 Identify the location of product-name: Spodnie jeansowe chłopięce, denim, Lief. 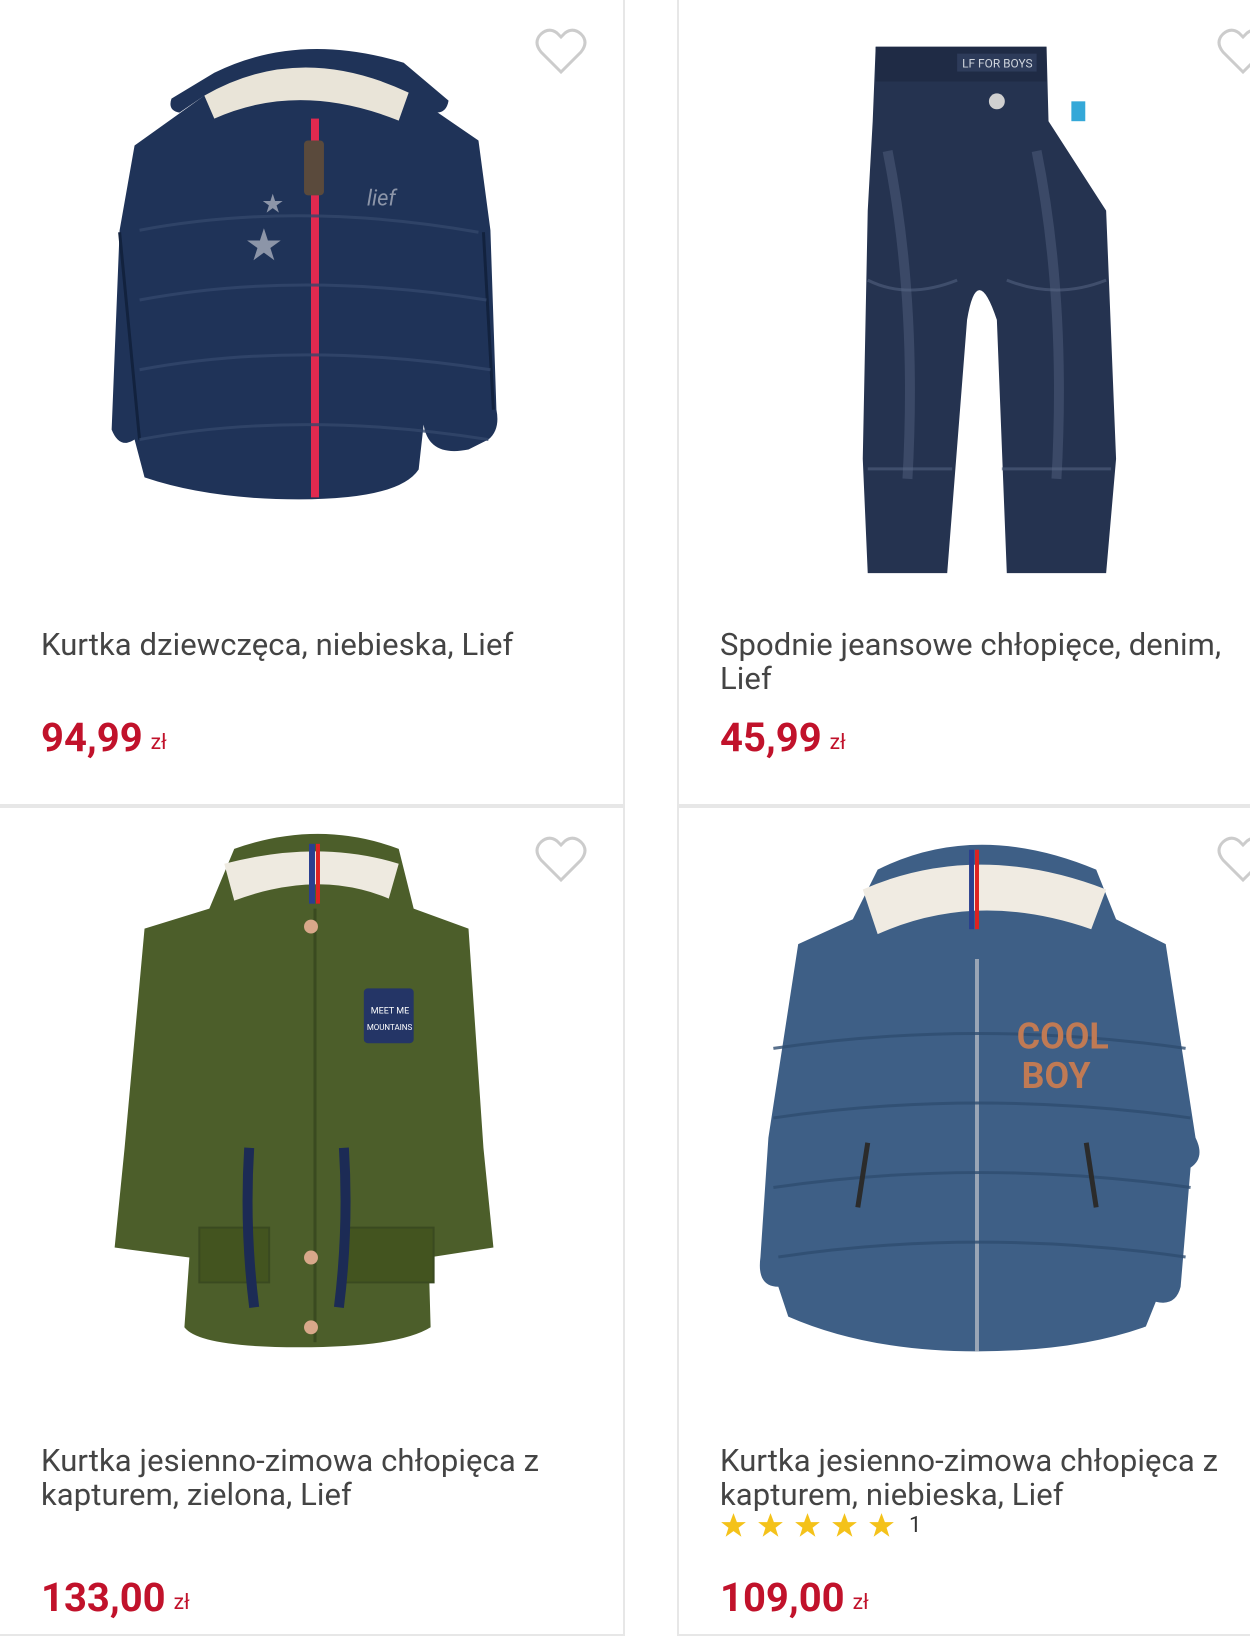
(985, 662).